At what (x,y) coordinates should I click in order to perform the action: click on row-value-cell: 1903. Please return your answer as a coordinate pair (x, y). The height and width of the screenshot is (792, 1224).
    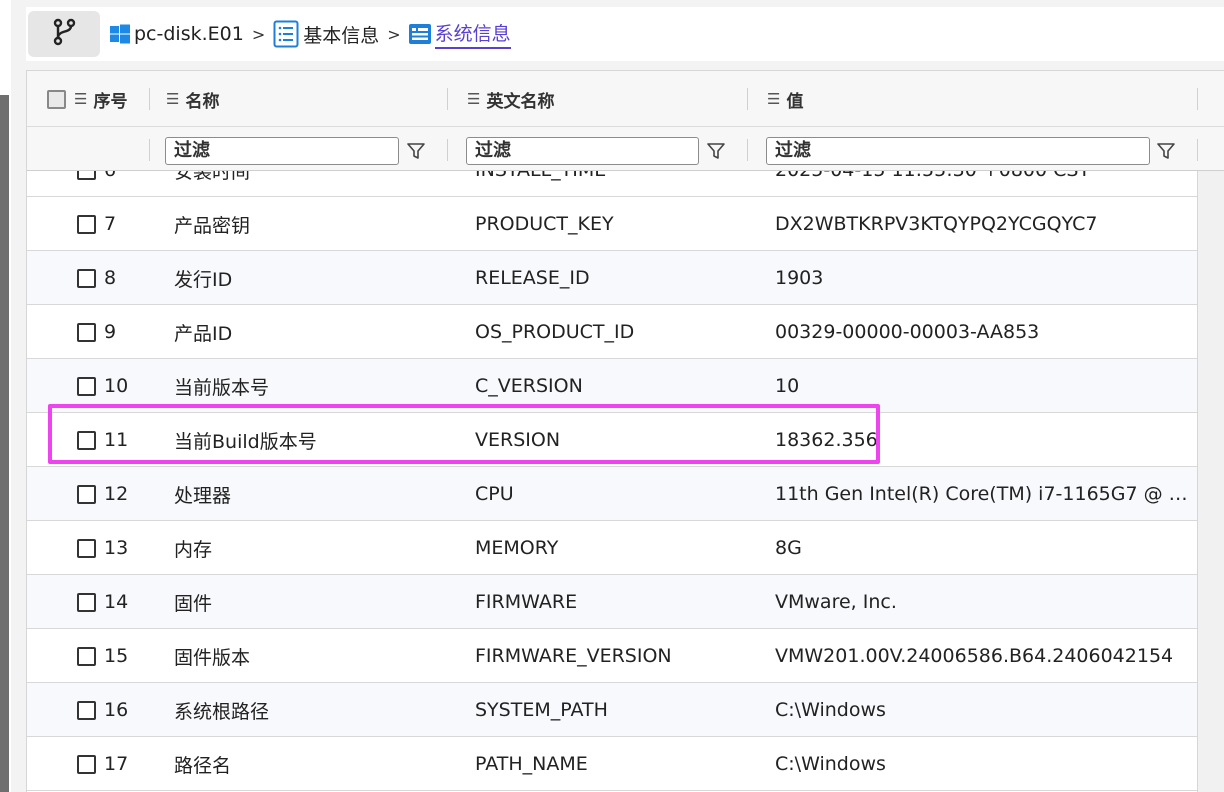
    Looking at the image, I should click on (985, 278).